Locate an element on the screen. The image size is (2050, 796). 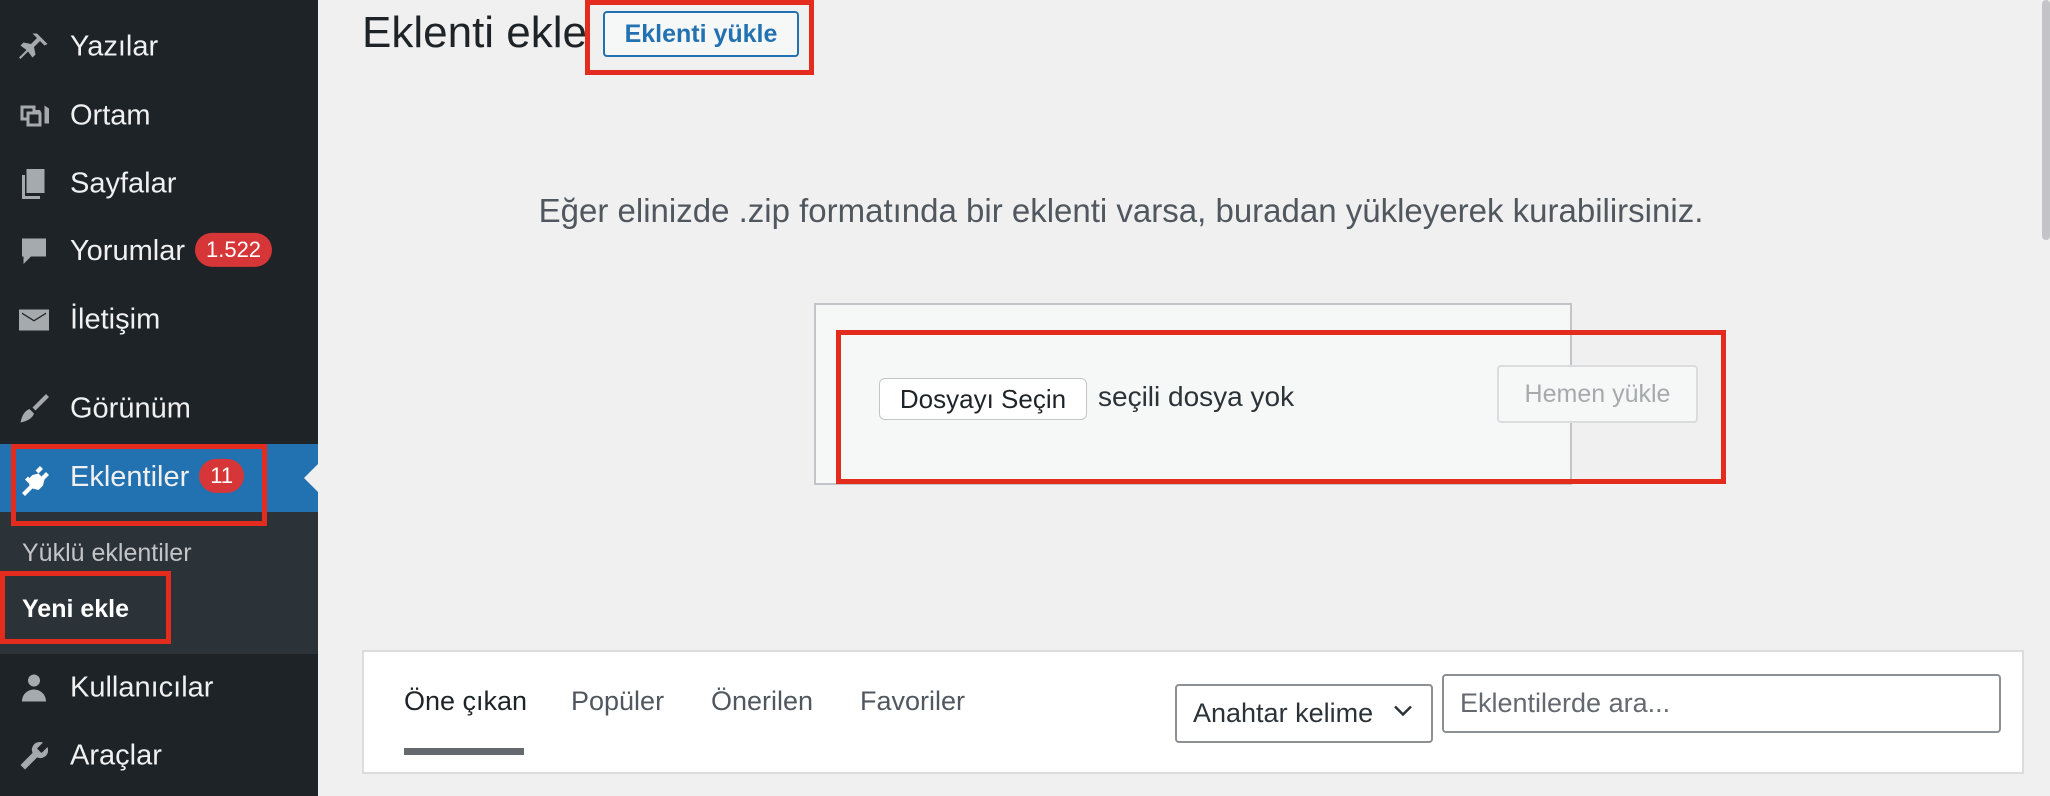
sidebar-item-label: Yorumlar 1.522 is located at coordinates (171, 251).